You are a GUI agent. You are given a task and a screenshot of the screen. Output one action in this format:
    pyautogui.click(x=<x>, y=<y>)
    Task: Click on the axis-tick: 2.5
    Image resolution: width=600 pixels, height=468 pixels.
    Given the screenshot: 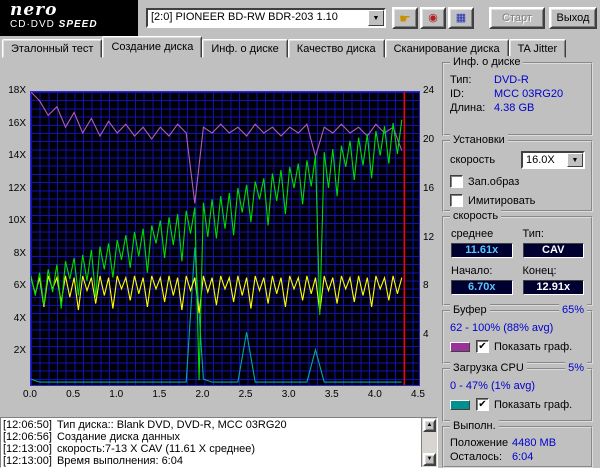 What is the action you would take?
    pyautogui.click(x=245, y=394)
    